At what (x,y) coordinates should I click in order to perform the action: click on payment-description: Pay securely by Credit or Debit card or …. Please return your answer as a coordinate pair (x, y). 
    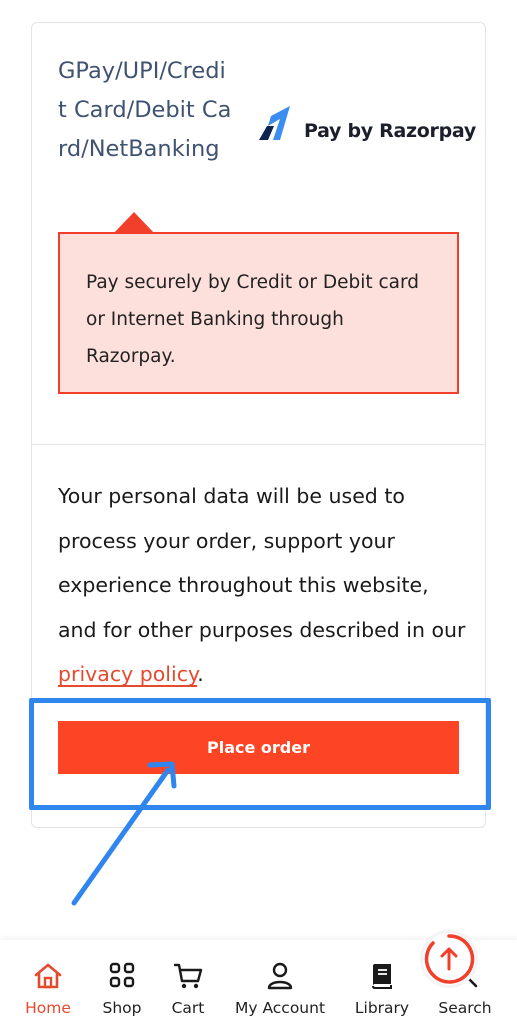
    Looking at the image, I should click on (258, 313).